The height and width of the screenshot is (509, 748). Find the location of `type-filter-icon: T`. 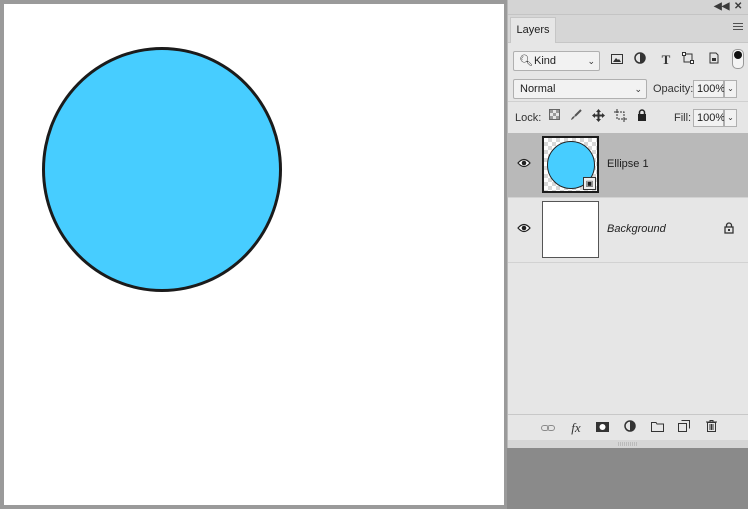

type-filter-icon: T is located at coordinates (666, 60).